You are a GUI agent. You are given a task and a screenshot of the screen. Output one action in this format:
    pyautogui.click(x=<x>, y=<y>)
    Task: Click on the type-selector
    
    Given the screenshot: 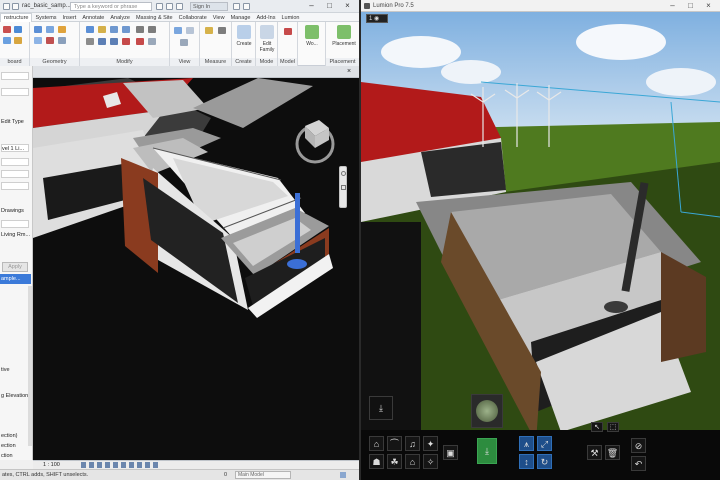 What is the action you would take?
    pyautogui.click(x=15, y=76)
    